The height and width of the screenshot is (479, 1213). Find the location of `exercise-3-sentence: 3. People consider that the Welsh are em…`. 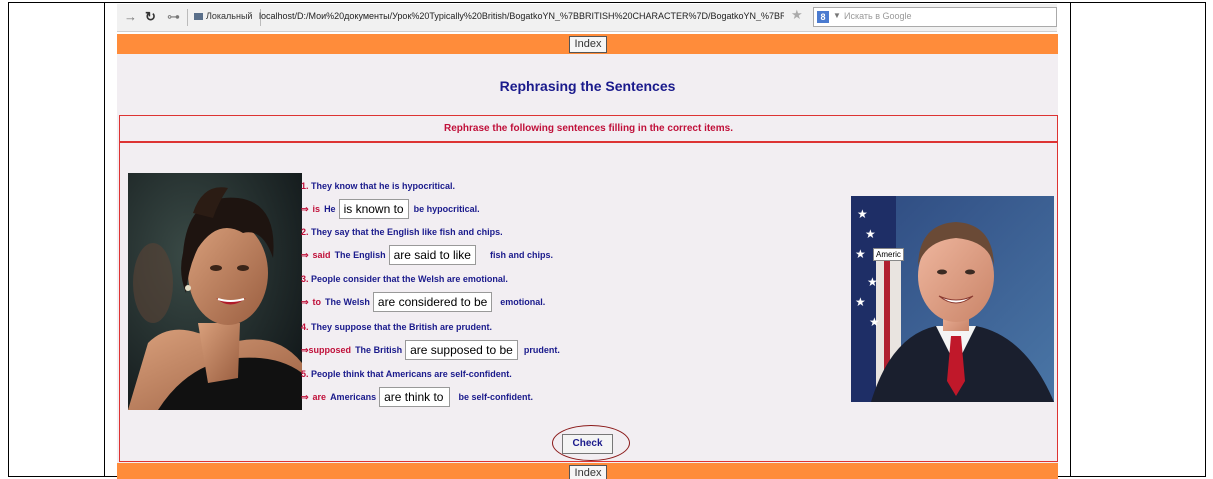

exercise-3-sentence: 3. People consider that the Welsh are em… is located at coordinates (404, 279).